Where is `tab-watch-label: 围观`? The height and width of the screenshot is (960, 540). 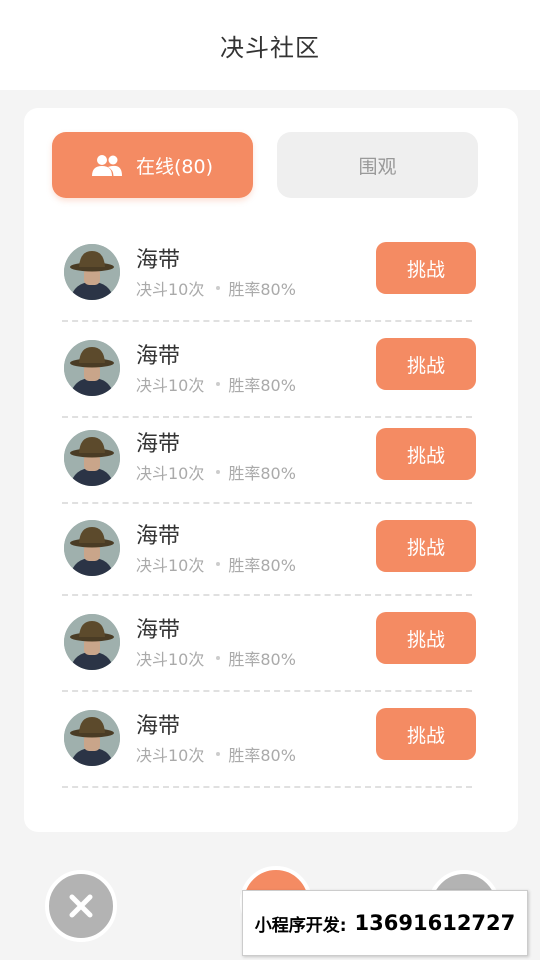 tab-watch-label: 围观 is located at coordinates (377, 166).